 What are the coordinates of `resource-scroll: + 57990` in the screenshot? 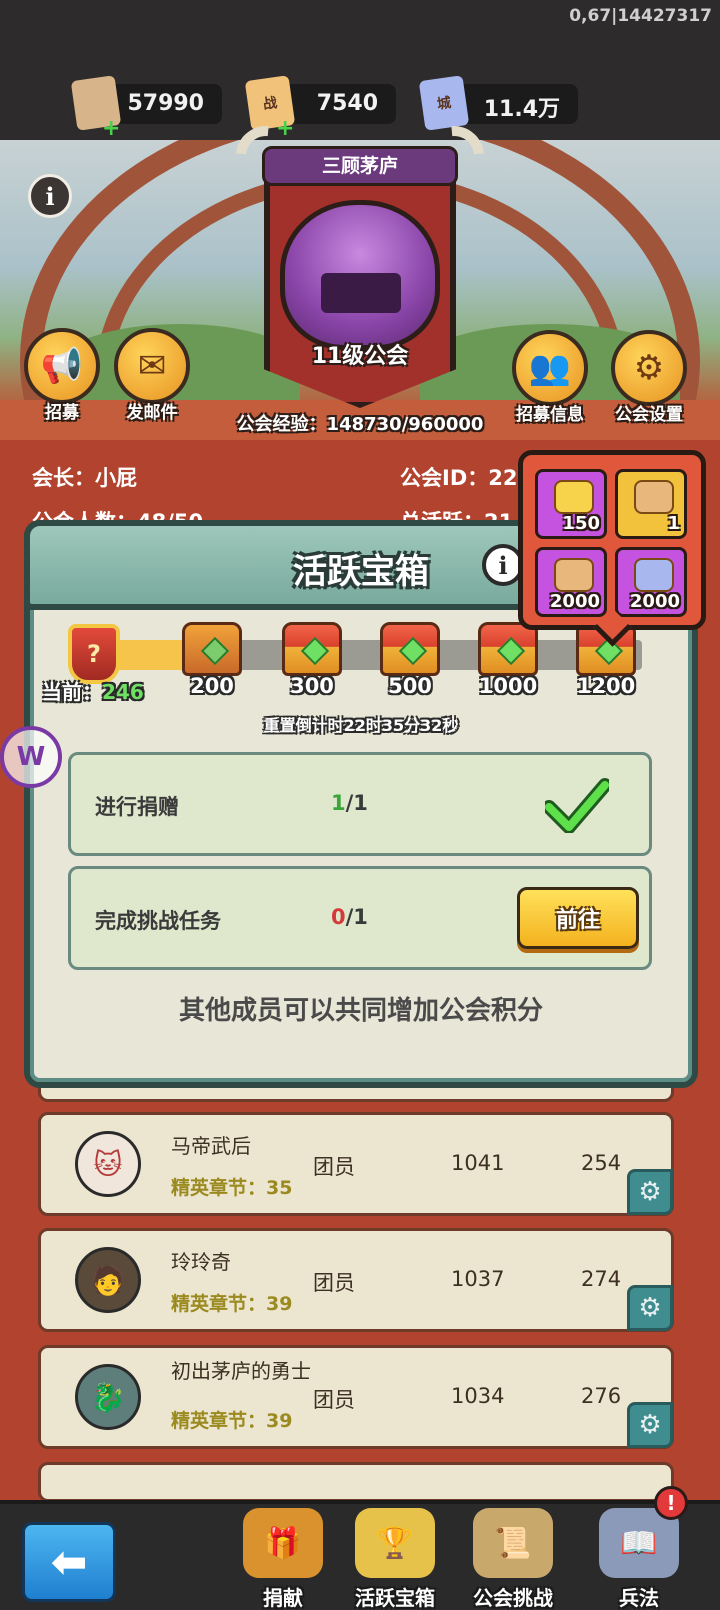 It's located at (146, 107).